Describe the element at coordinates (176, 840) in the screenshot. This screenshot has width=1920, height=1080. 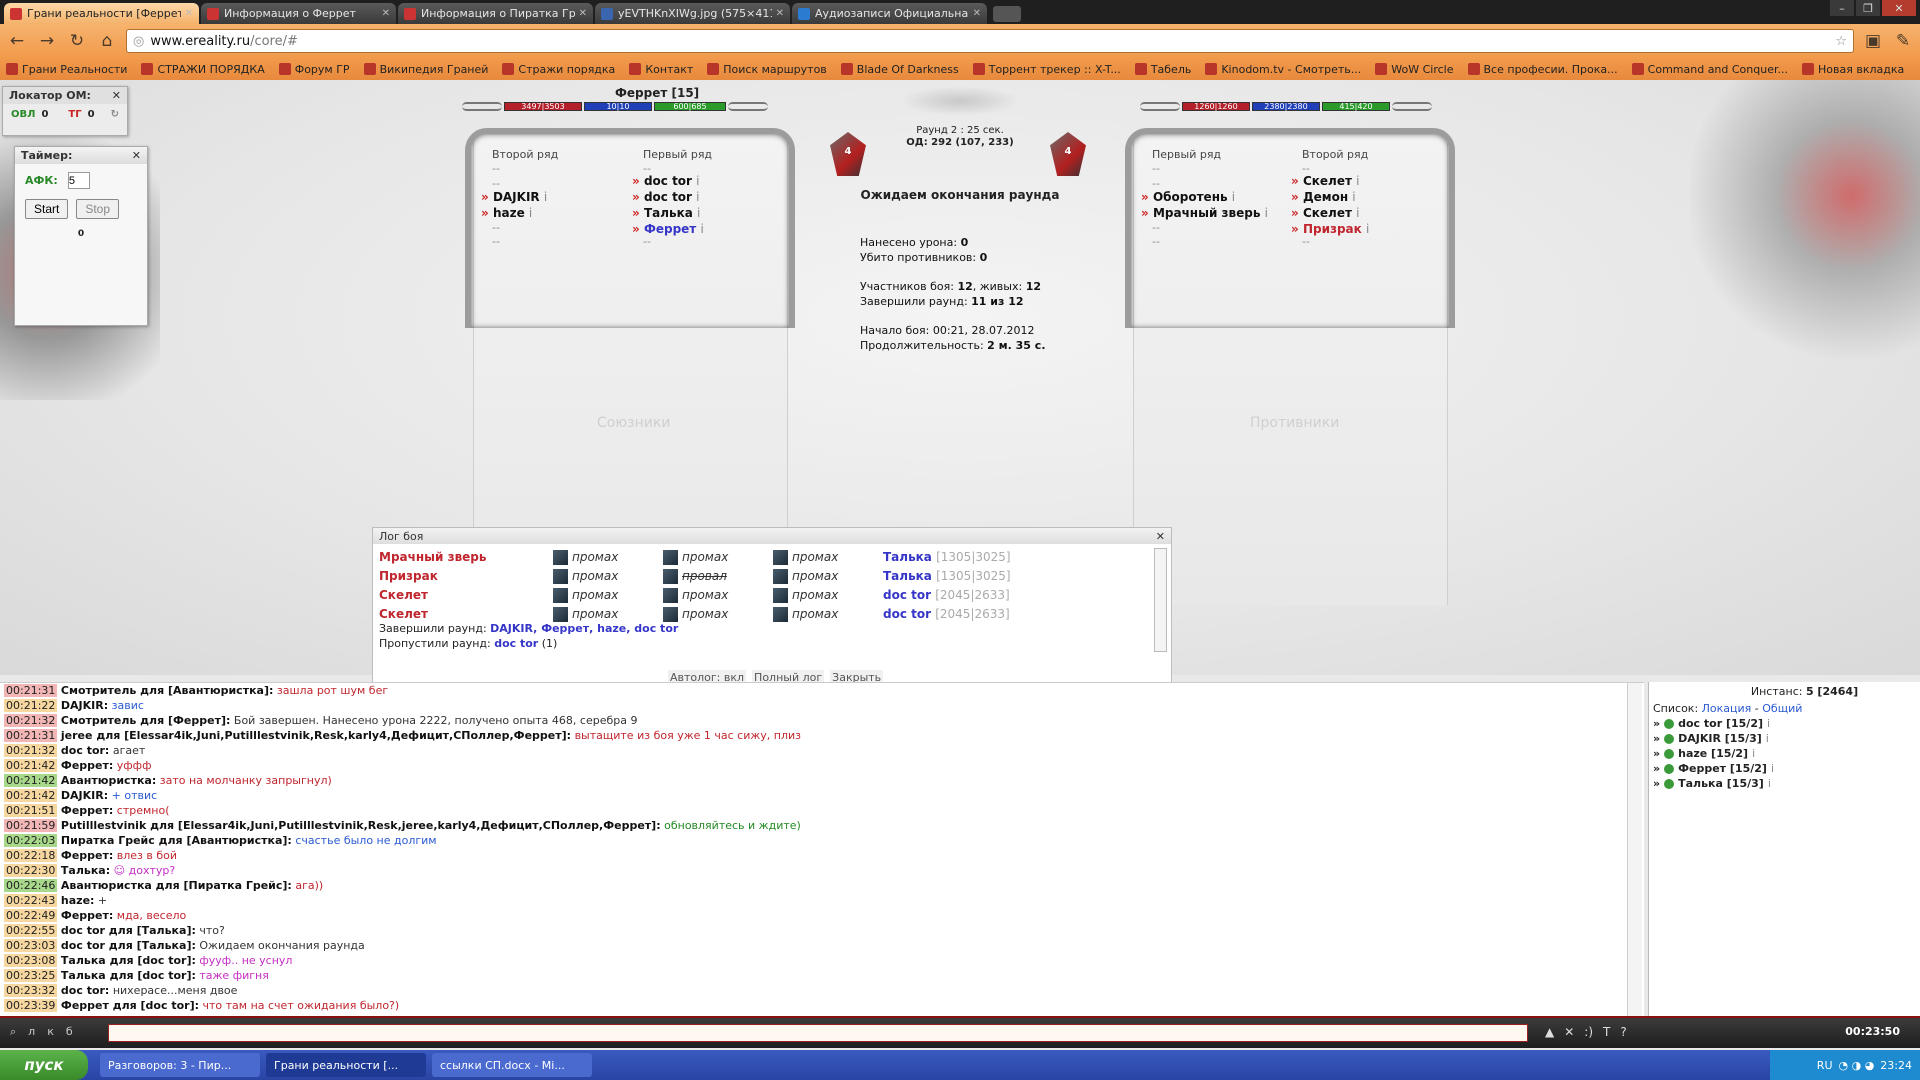
I see `chat-author: Пиратка Грейс для [Авантюристка]:` at that location.